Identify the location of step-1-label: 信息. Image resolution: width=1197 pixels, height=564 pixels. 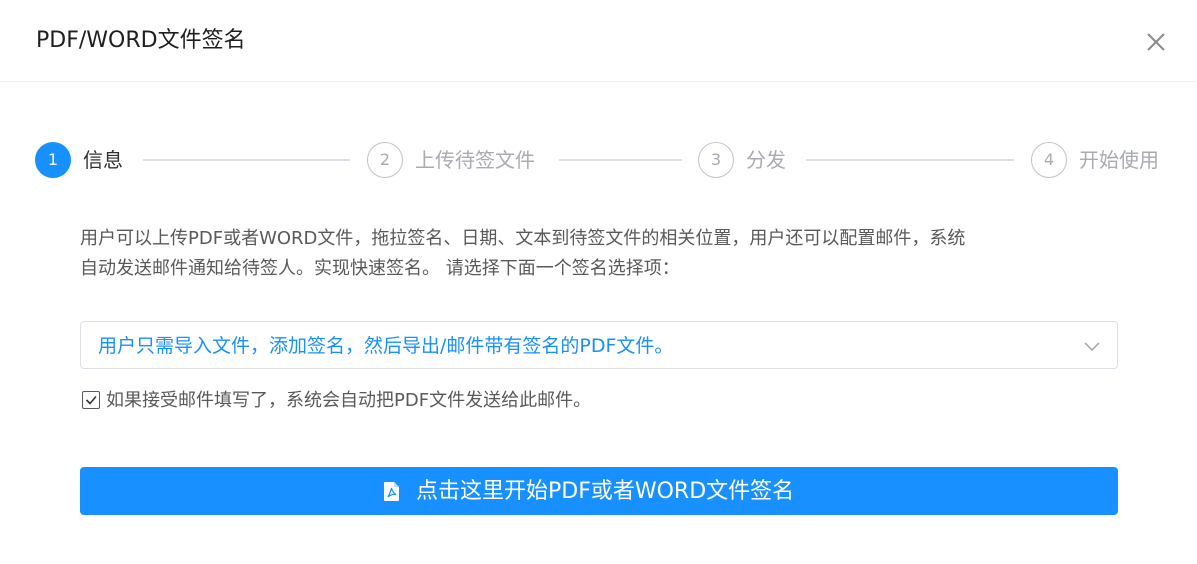
(103, 160).